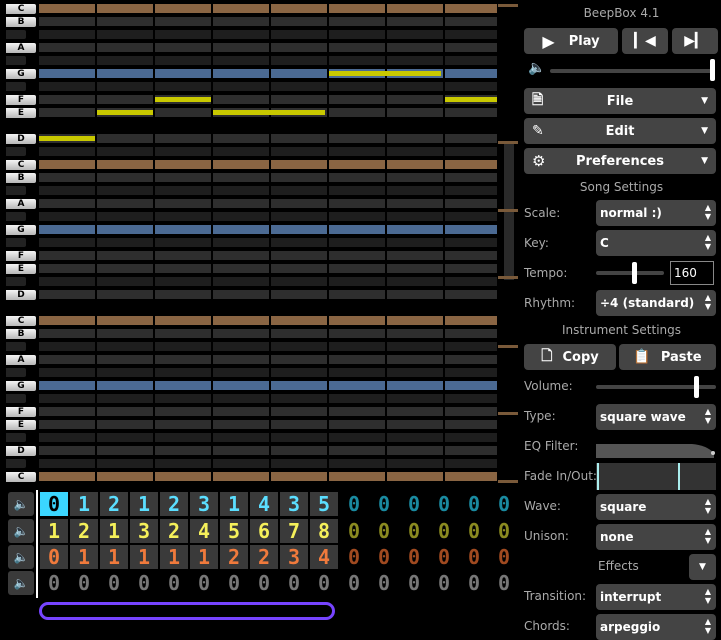 The image size is (721, 640). Describe the element at coordinates (656, 417) in the screenshot. I see `type-select: square wave ▲ ▼` at that location.